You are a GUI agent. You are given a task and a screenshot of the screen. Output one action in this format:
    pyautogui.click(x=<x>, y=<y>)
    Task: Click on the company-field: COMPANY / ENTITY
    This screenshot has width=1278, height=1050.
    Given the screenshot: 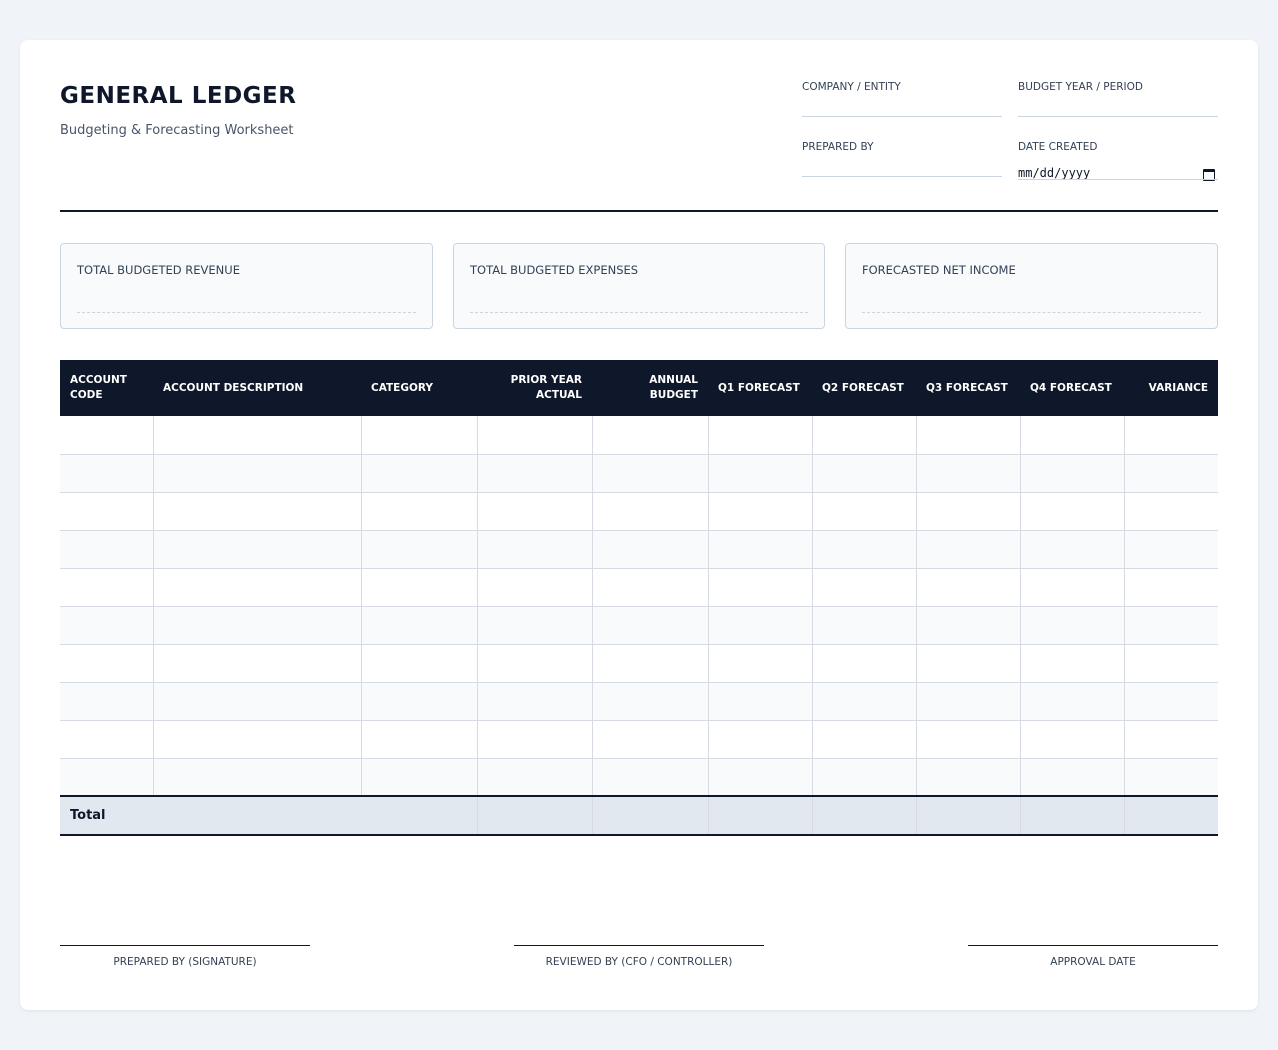 What is the action you would take?
    pyautogui.click(x=902, y=99)
    